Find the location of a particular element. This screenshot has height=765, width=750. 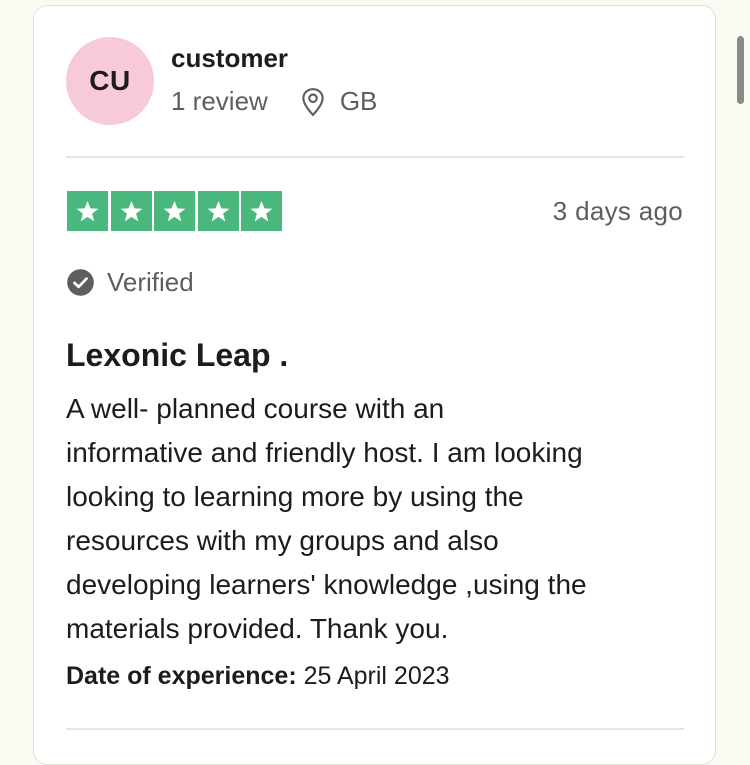

avatar: CU is located at coordinates (110, 81).